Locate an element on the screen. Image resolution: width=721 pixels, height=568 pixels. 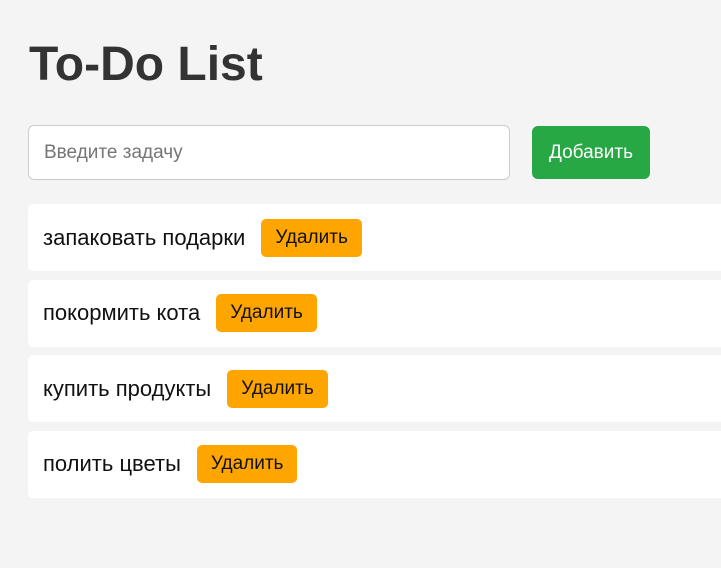
add-task-button: Добавить is located at coordinates (591, 152).